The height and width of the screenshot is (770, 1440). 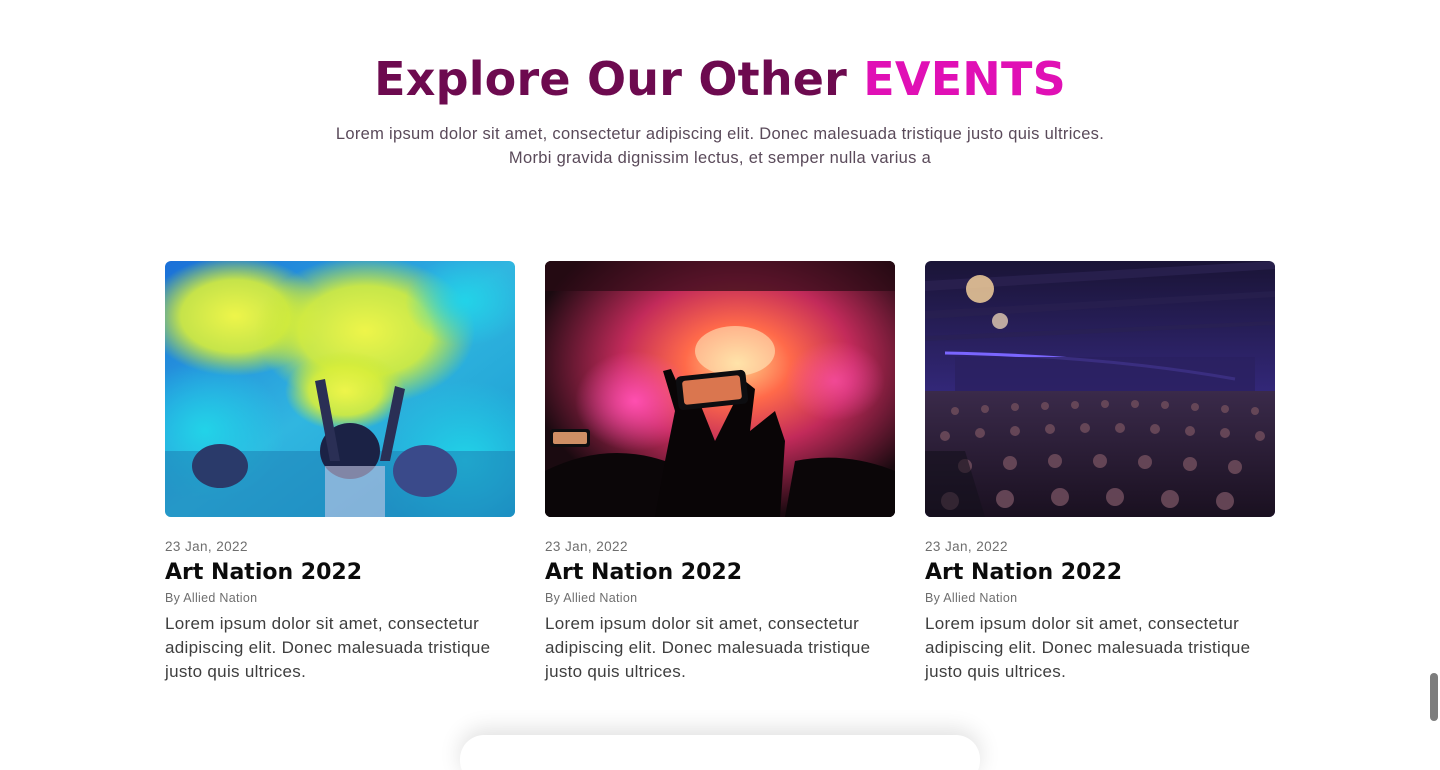 What do you see at coordinates (720, 752) in the screenshot?
I see `floating-panel-edge` at bounding box center [720, 752].